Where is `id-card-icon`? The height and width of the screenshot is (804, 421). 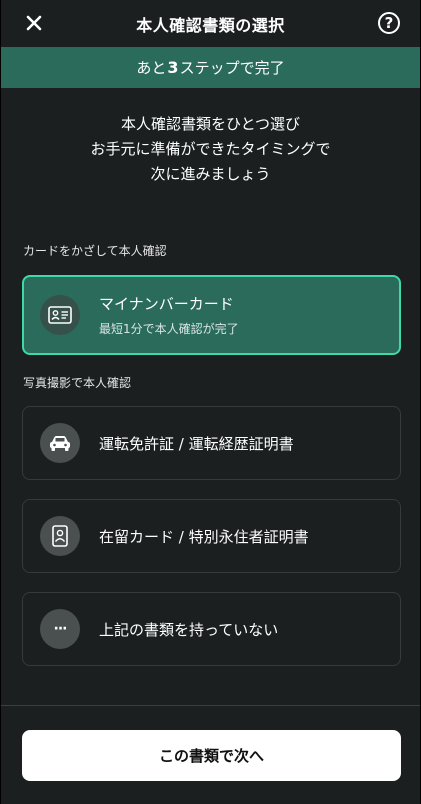
id-card-icon is located at coordinates (60, 315).